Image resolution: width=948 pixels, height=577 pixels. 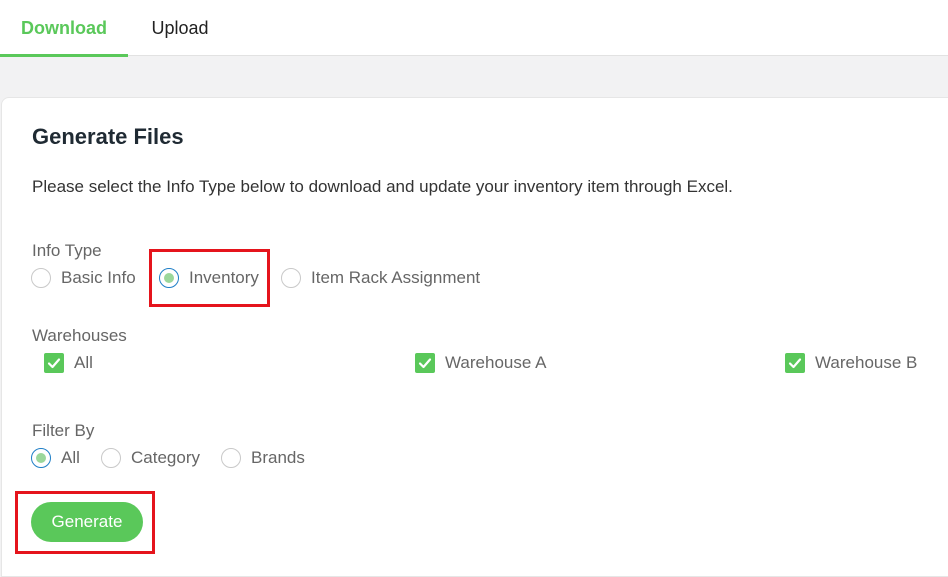 What do you see at coordinates (64, 55) in the screenshot?
I see `tab-active-indicator` at bounding box center [64, 55].